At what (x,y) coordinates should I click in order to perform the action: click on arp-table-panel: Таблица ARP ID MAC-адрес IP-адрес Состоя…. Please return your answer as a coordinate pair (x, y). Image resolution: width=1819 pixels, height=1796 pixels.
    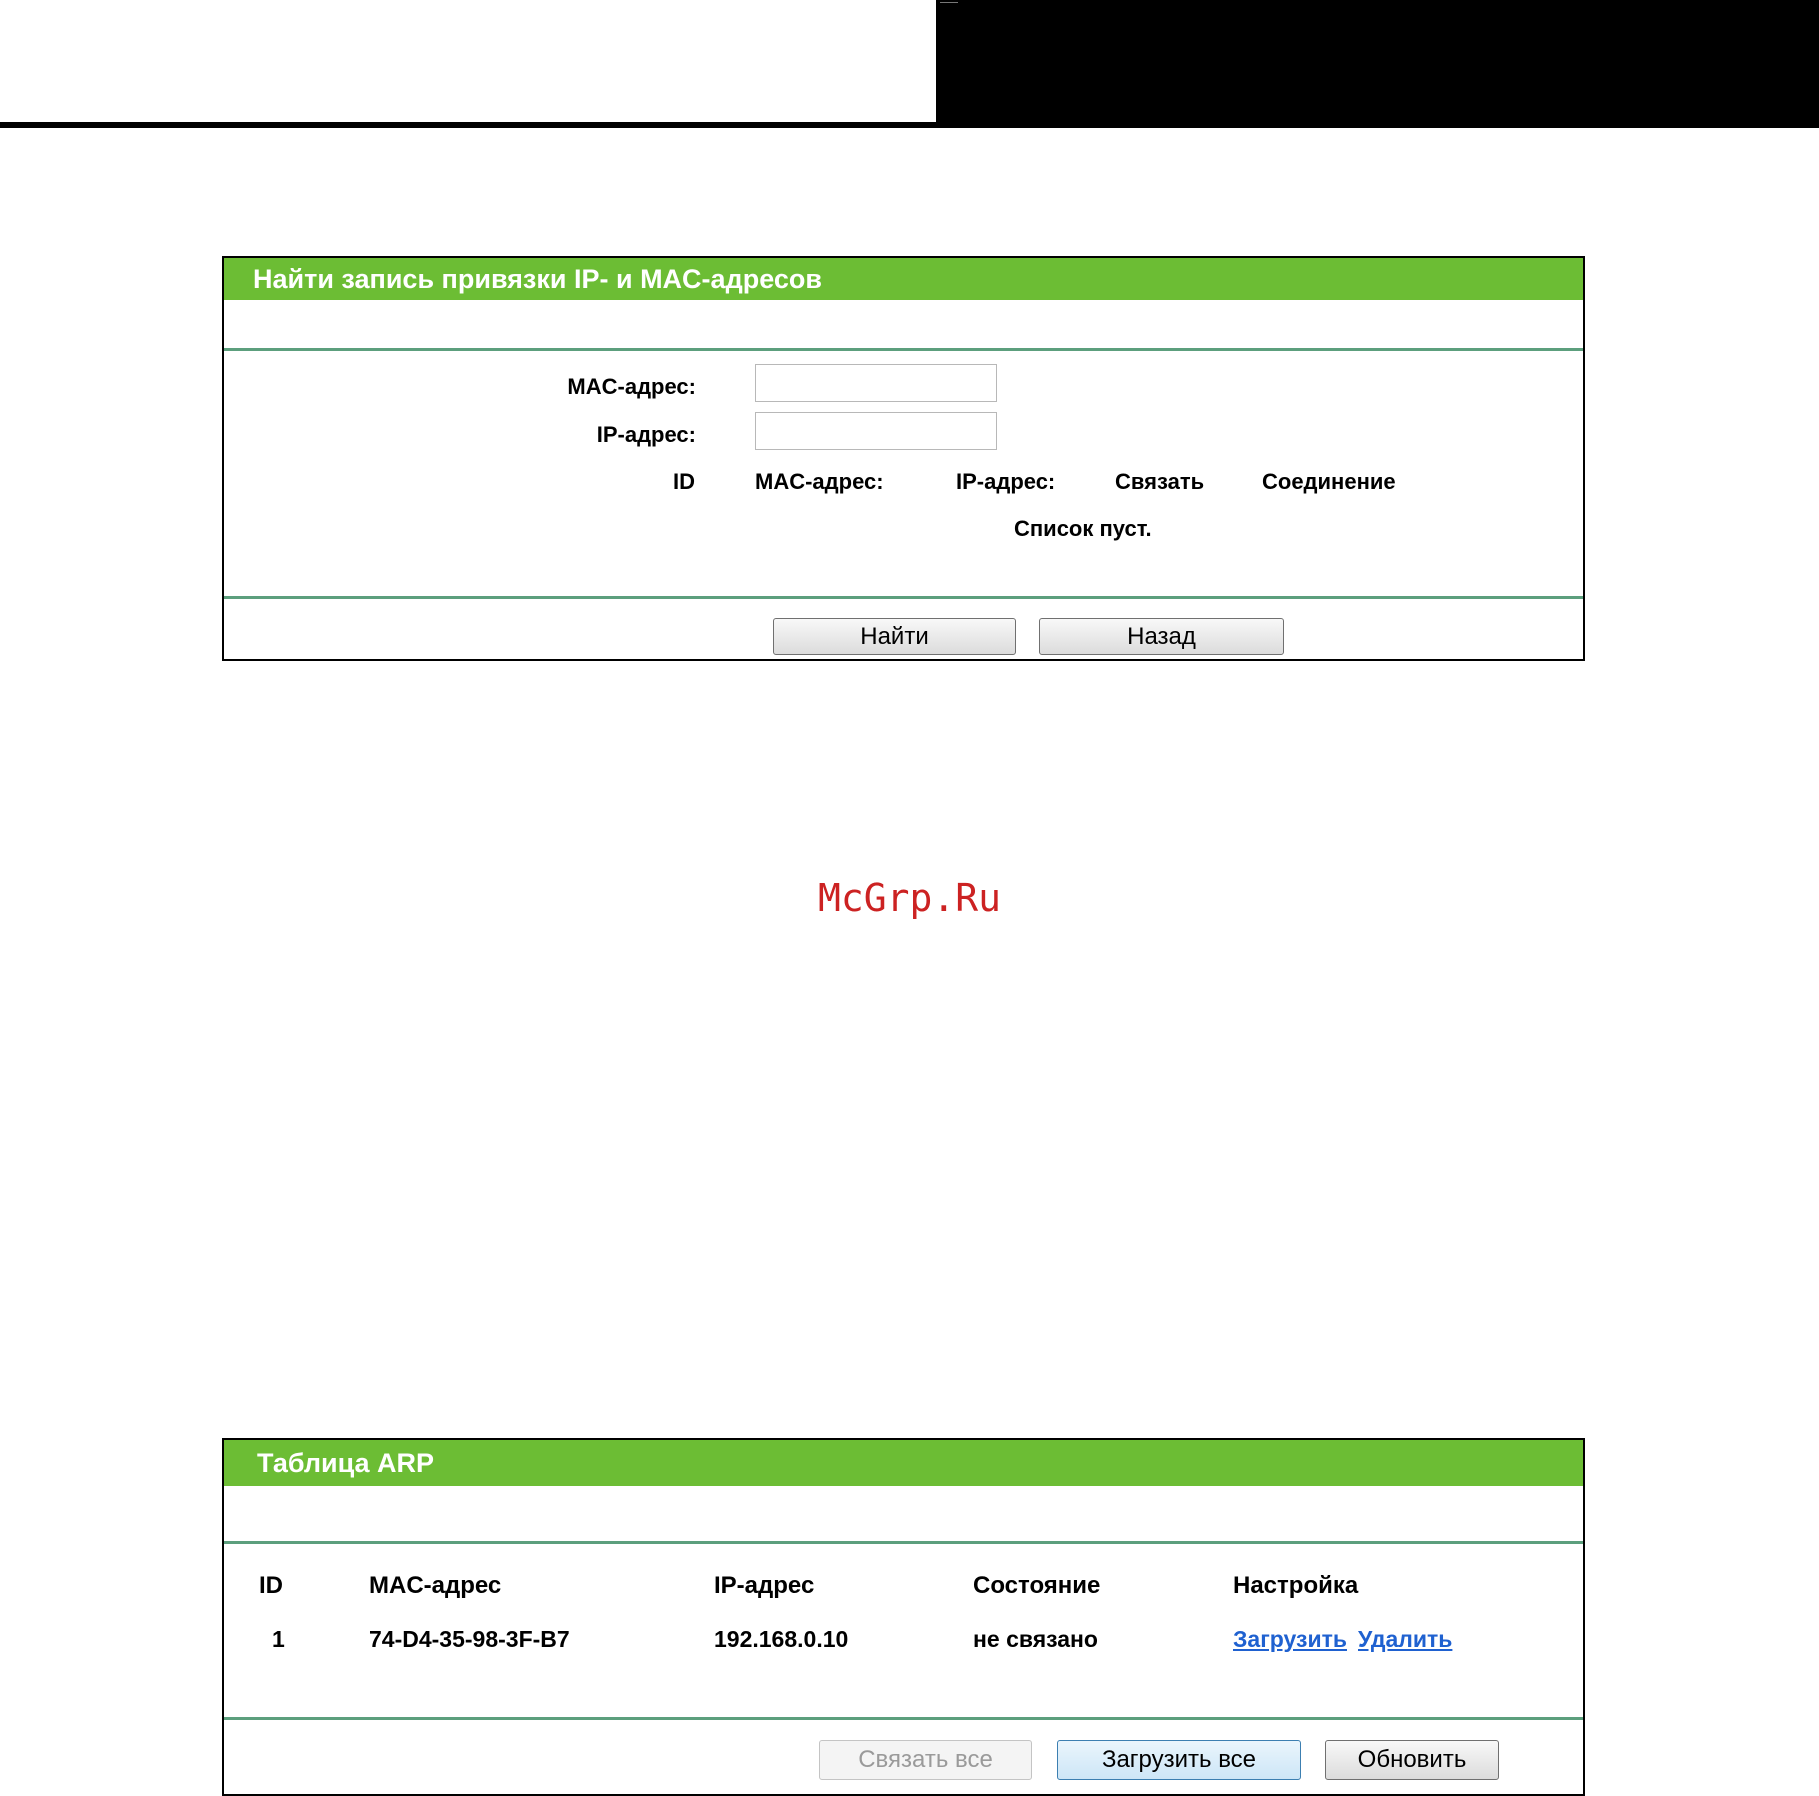
    Looking at the image, I should click on (903, 1617).